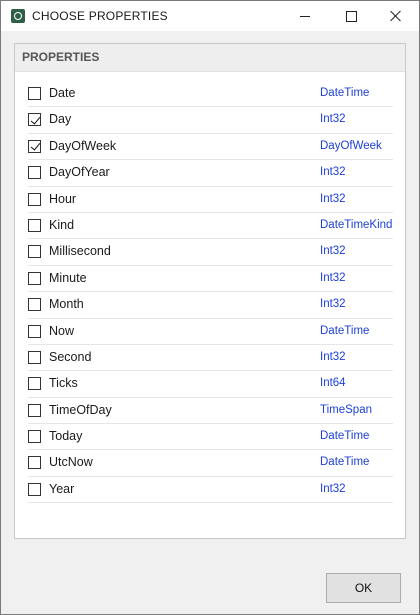 This screenshot has height=615, width=420. Describe the element at coordinates (63, 383) in the screenshot. I see `property-name: Ticks` at that location.